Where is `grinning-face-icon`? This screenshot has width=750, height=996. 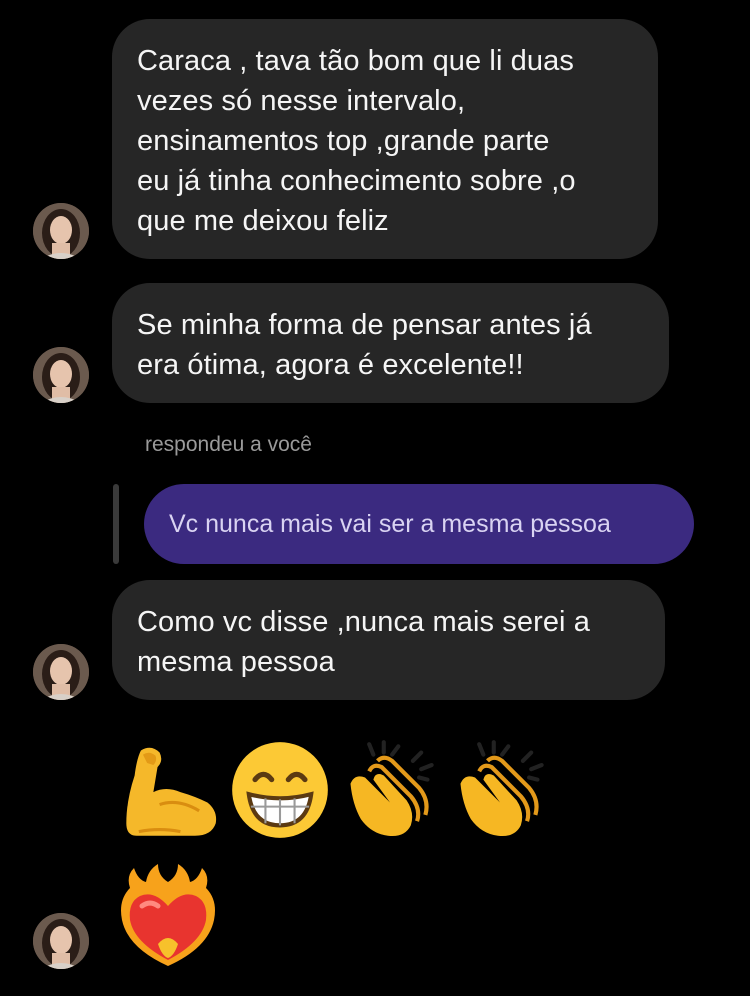 grinning-face-icon is located at coordinates (280, 790).